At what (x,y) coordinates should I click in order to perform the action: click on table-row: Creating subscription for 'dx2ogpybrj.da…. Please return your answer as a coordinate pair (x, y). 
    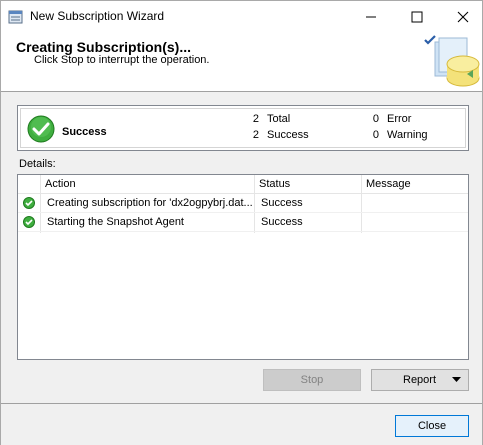
    Looking at the image, I should click on (243, 203).